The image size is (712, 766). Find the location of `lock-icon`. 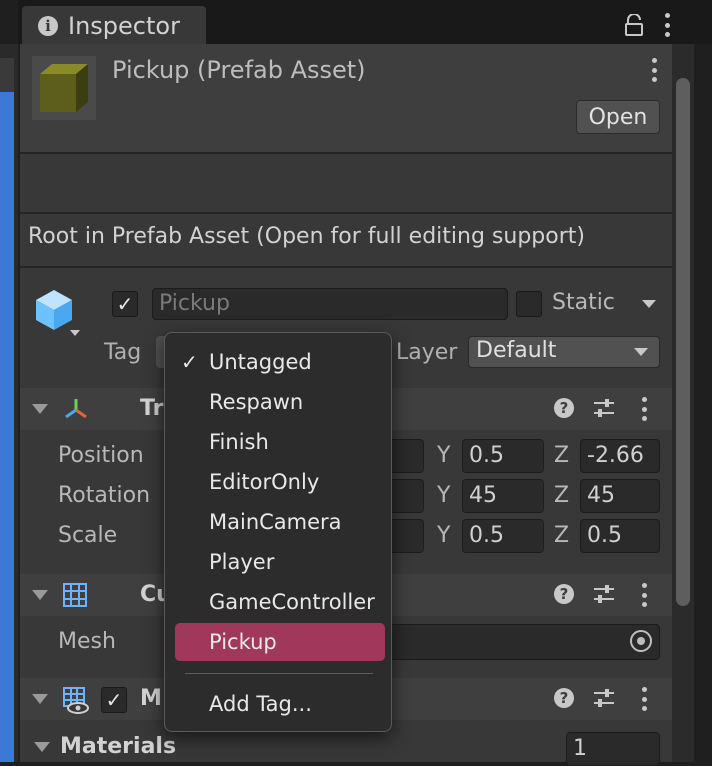

lock-icon is located at coordinates (634, 25).